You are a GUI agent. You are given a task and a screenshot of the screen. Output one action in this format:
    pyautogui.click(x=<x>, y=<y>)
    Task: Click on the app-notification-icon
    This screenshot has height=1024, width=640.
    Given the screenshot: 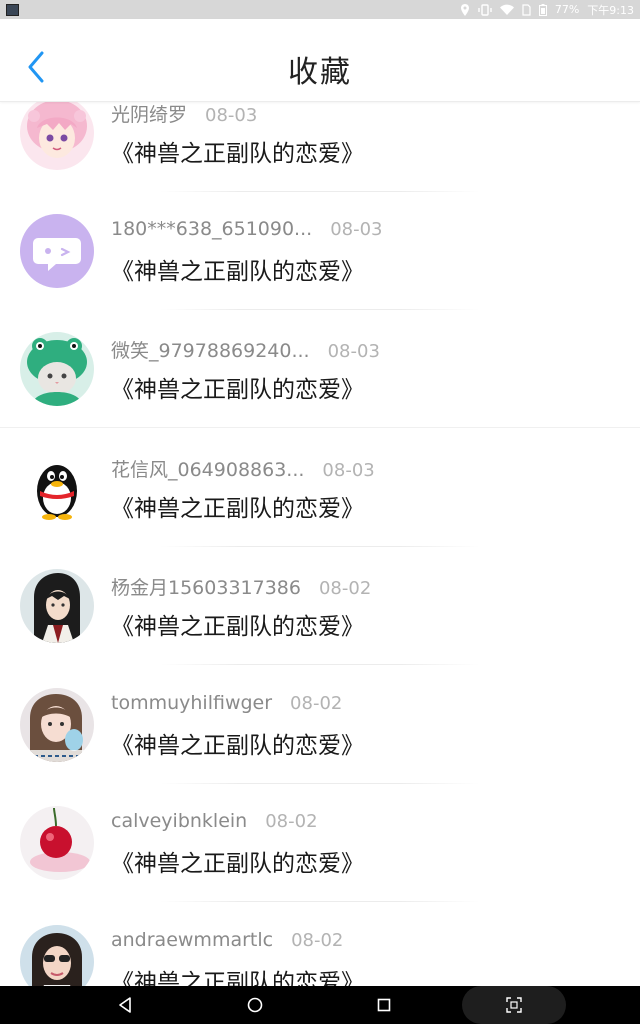 What is the action you would take?
    pyautogui.click(x=12, y=9)
    